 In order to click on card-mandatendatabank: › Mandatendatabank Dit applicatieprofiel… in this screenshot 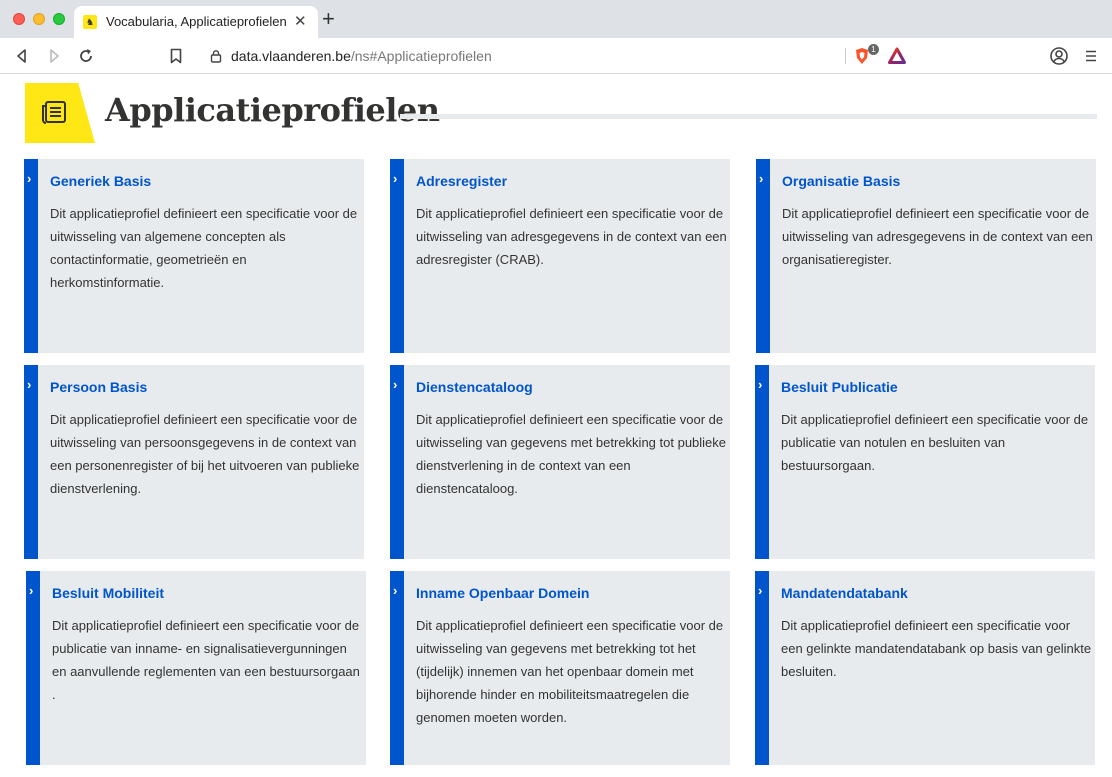, I will do `click(925, 668)`.